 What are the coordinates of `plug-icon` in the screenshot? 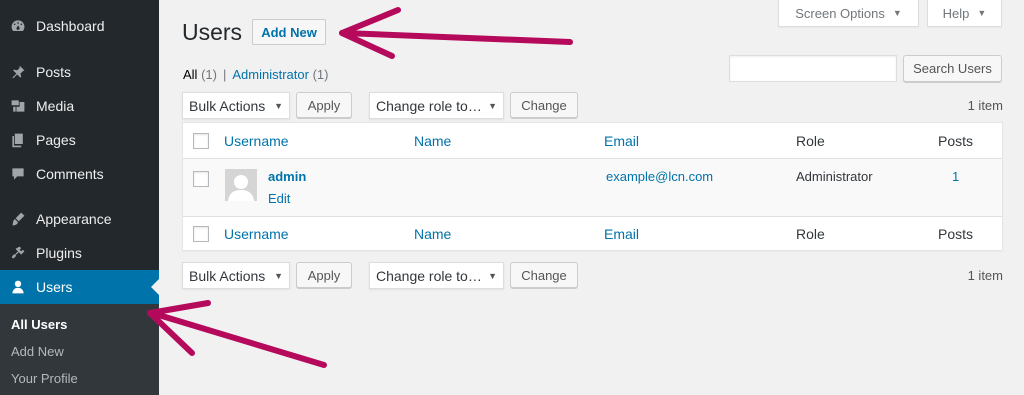 It's located at (18, 253).